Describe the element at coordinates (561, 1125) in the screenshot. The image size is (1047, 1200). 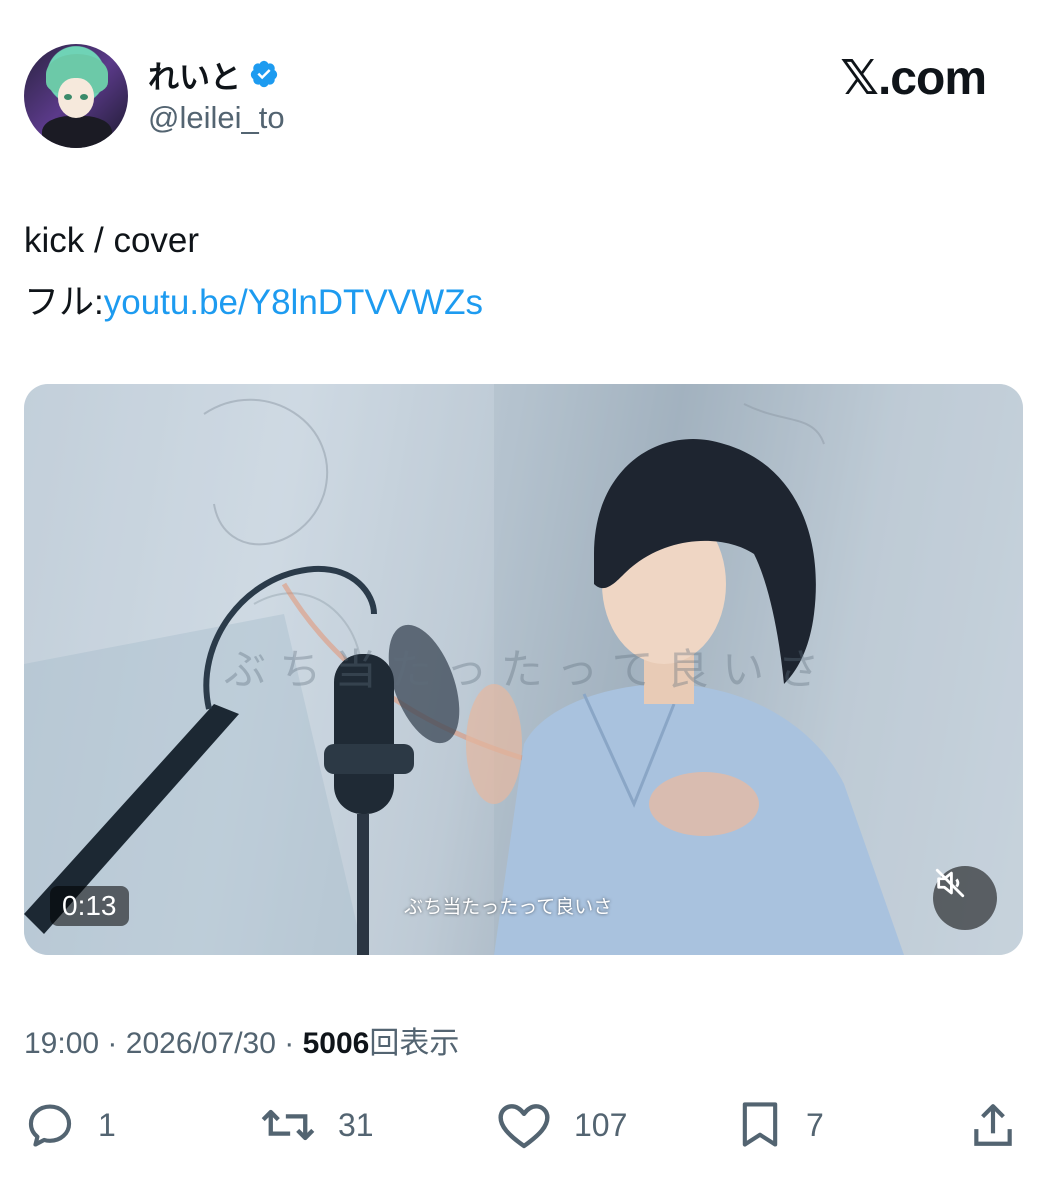
I see `like-button: 107` at that location.